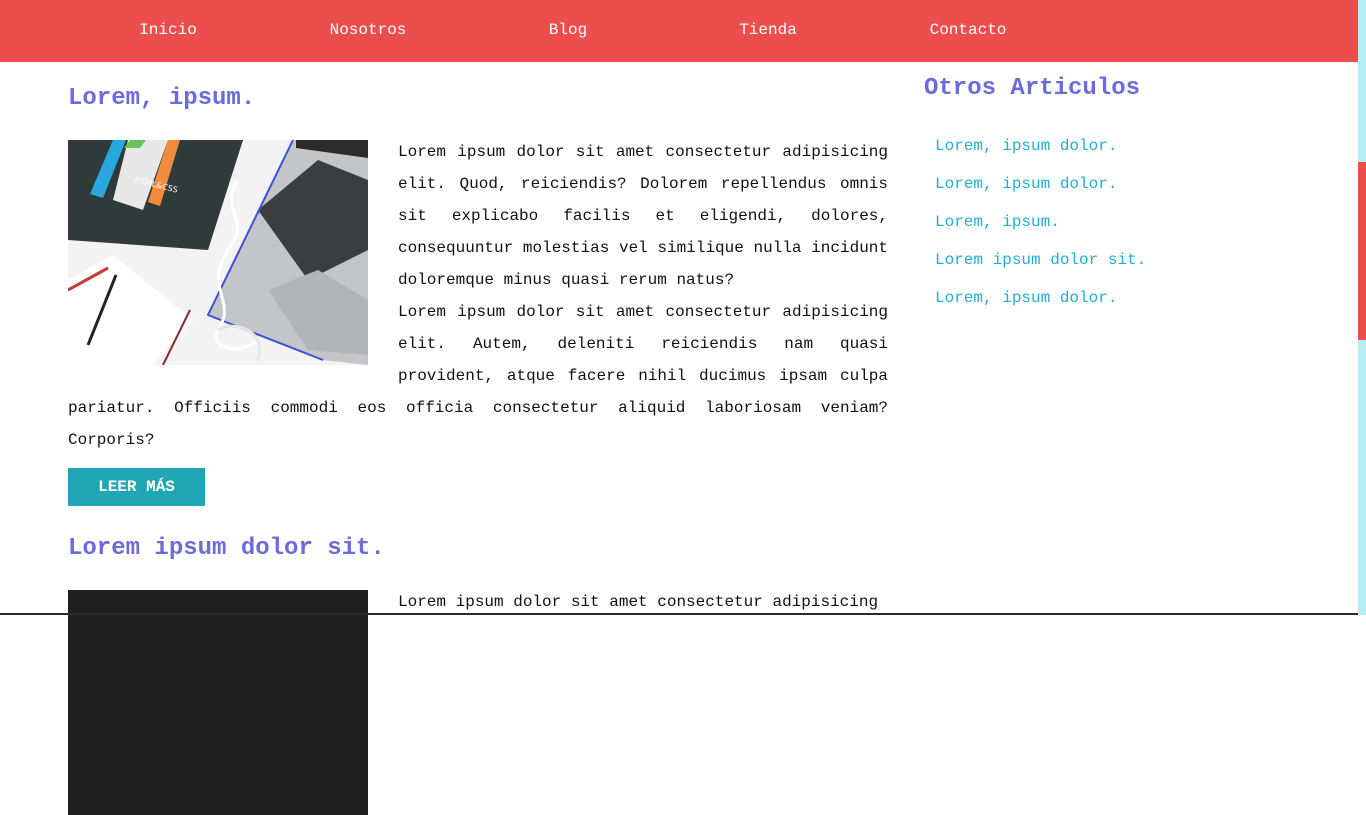 This screenshot has height=815, width=1366. I want to click on top-navbar: Inicio Nosotros Blog Tienda Contacto, so click(679, 31).